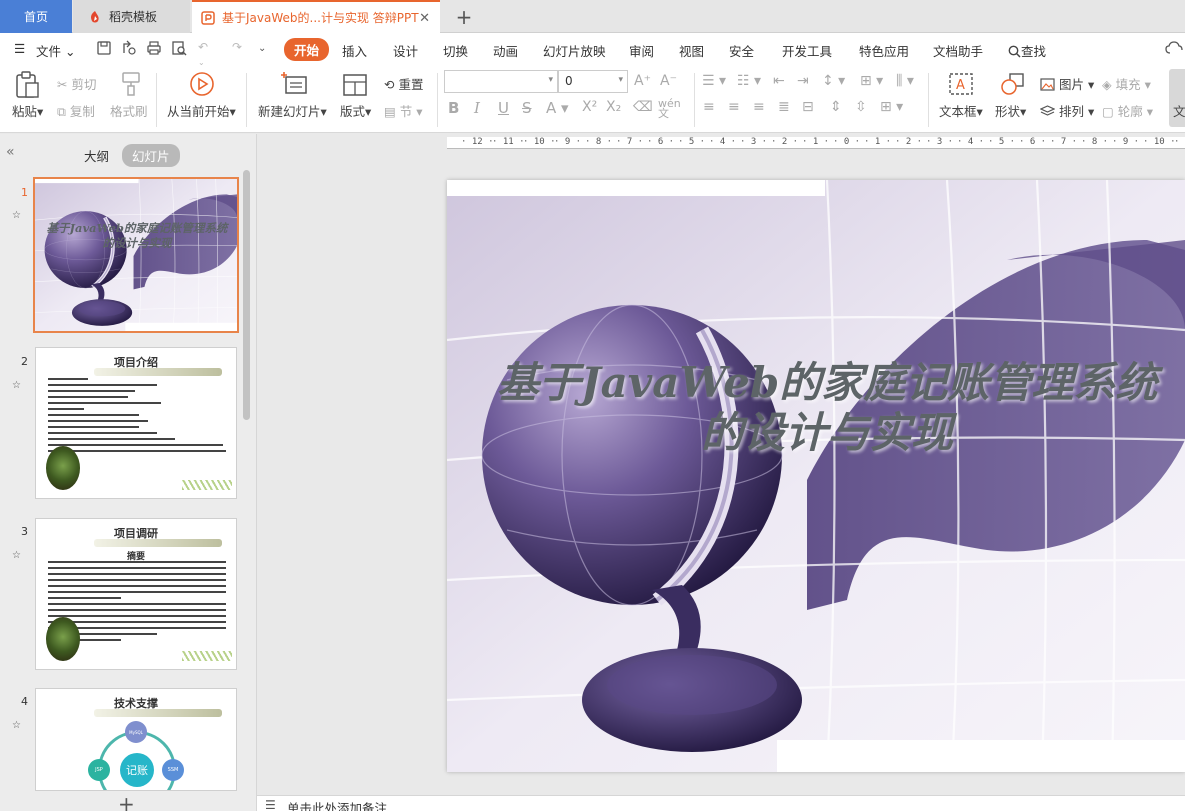 The height and width of the screenshot is (811, 1185). I want to click on menu-animation: 动画, so click(505, 50).